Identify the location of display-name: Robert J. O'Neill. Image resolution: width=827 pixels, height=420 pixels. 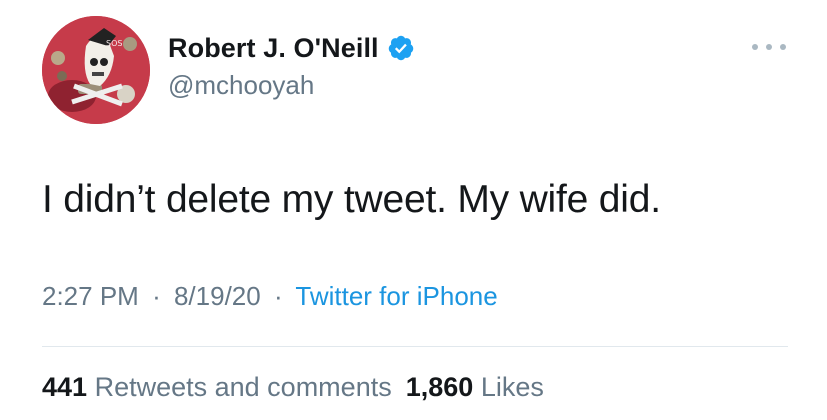
(273, 48).